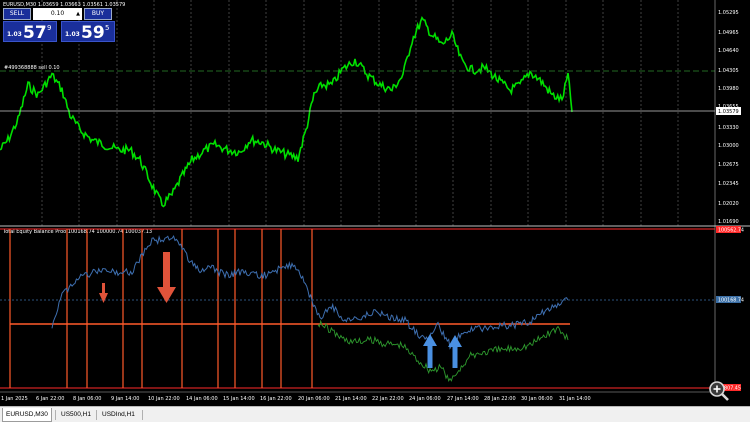 The width and height of the screenshot is (750, 422). Describe the element at coordinates (731, 231) in the screenshot. I see `indicator-top-tag-text: 100562.74` at that location.